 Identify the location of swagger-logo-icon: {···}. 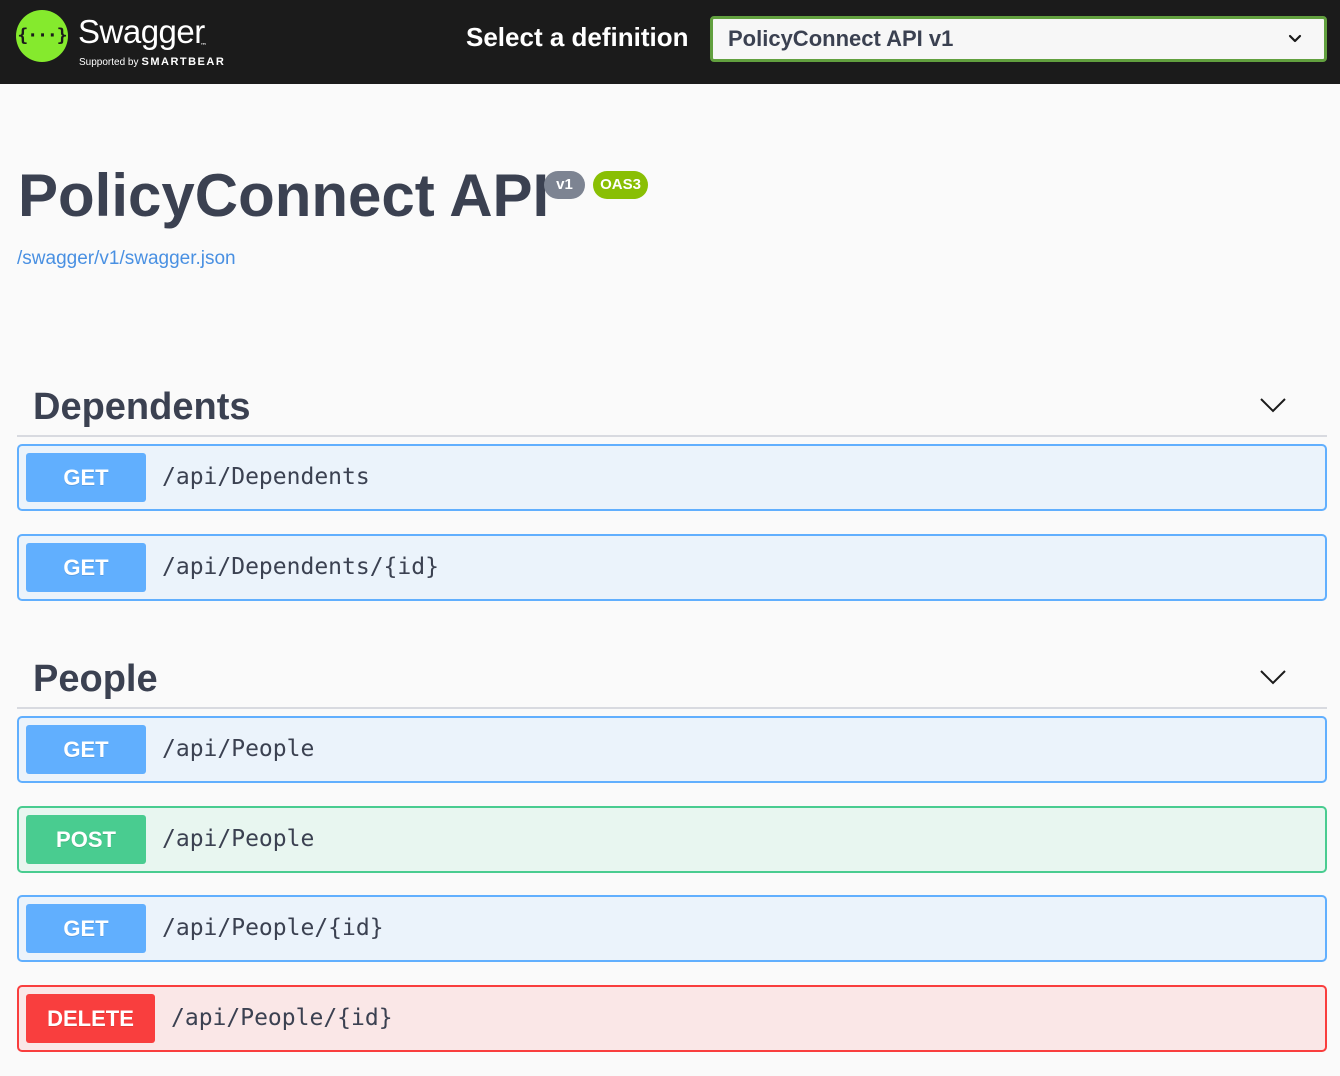
(42, 36).